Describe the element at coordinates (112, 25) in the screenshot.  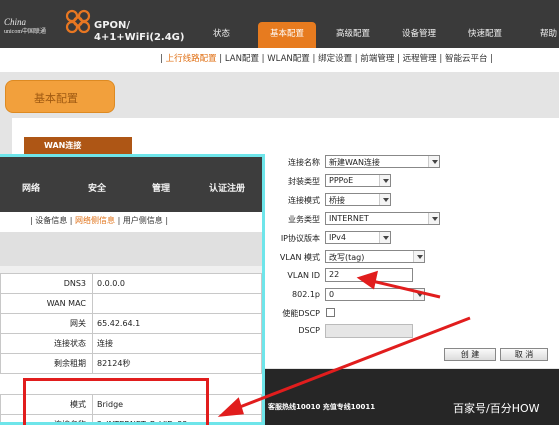
I see `product-line1: GPON/` at that location.